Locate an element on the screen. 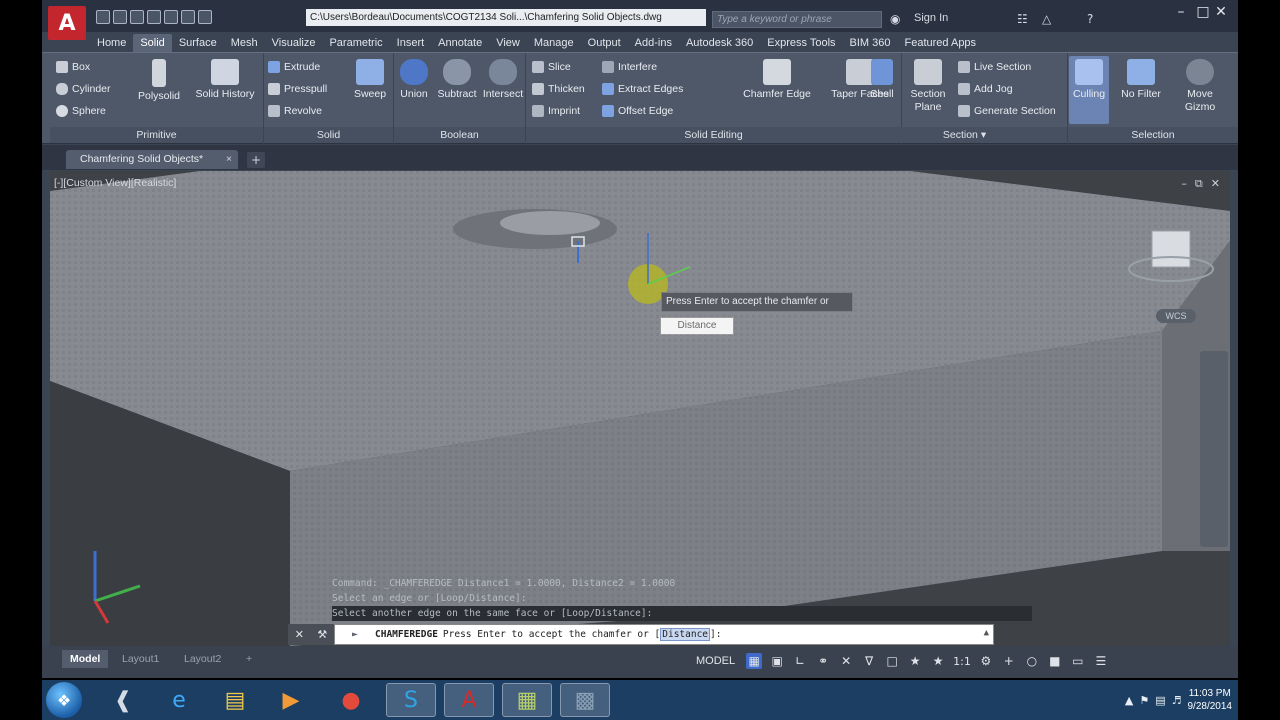 The width and height of the screenshot is (1280, 720). thicken-button: Thicken is located at coordinates (558, 89).